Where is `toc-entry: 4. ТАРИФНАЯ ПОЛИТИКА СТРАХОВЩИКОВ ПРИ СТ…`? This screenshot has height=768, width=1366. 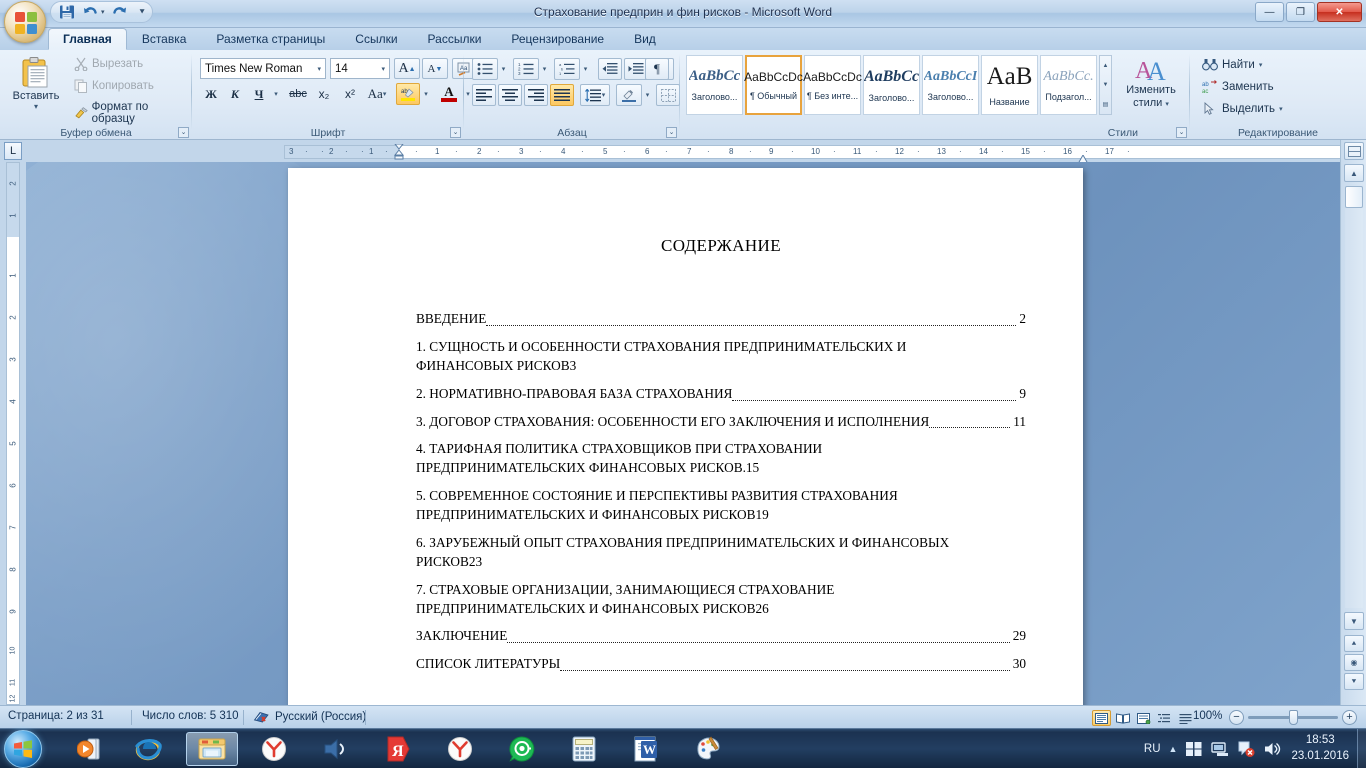 toc-entry: 4. ТАРИФНАЯ ПОЛИТИКА СТРАХОВЩИКОВ ПРИ СТ… is located at coordinates (721, 459).